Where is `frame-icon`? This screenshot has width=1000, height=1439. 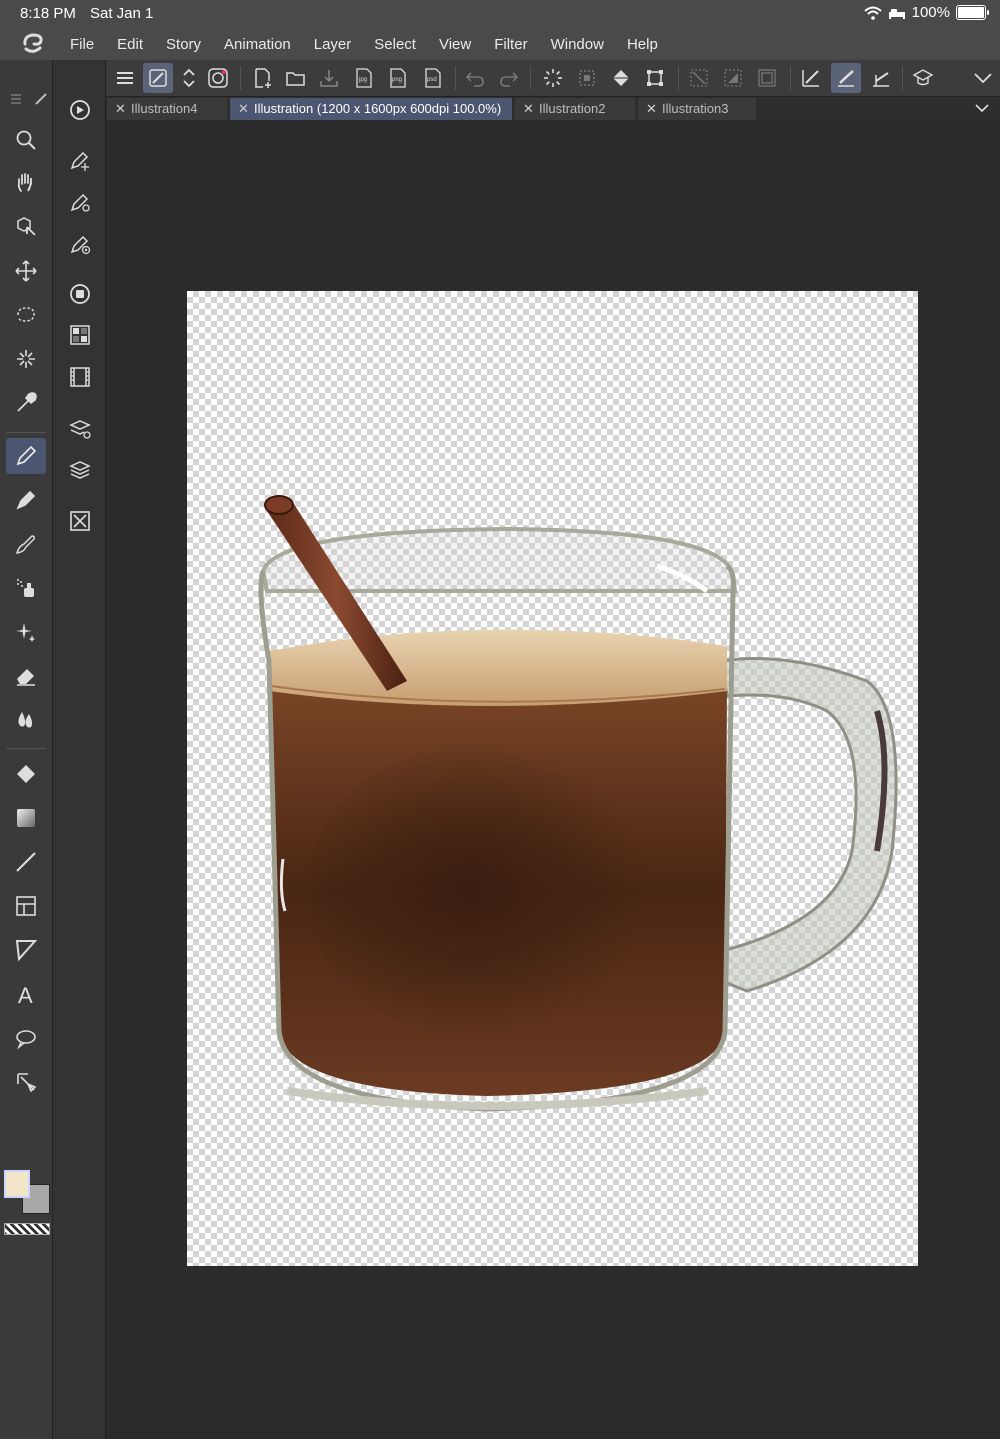
frame-icon is located at coordinates (26, 906).